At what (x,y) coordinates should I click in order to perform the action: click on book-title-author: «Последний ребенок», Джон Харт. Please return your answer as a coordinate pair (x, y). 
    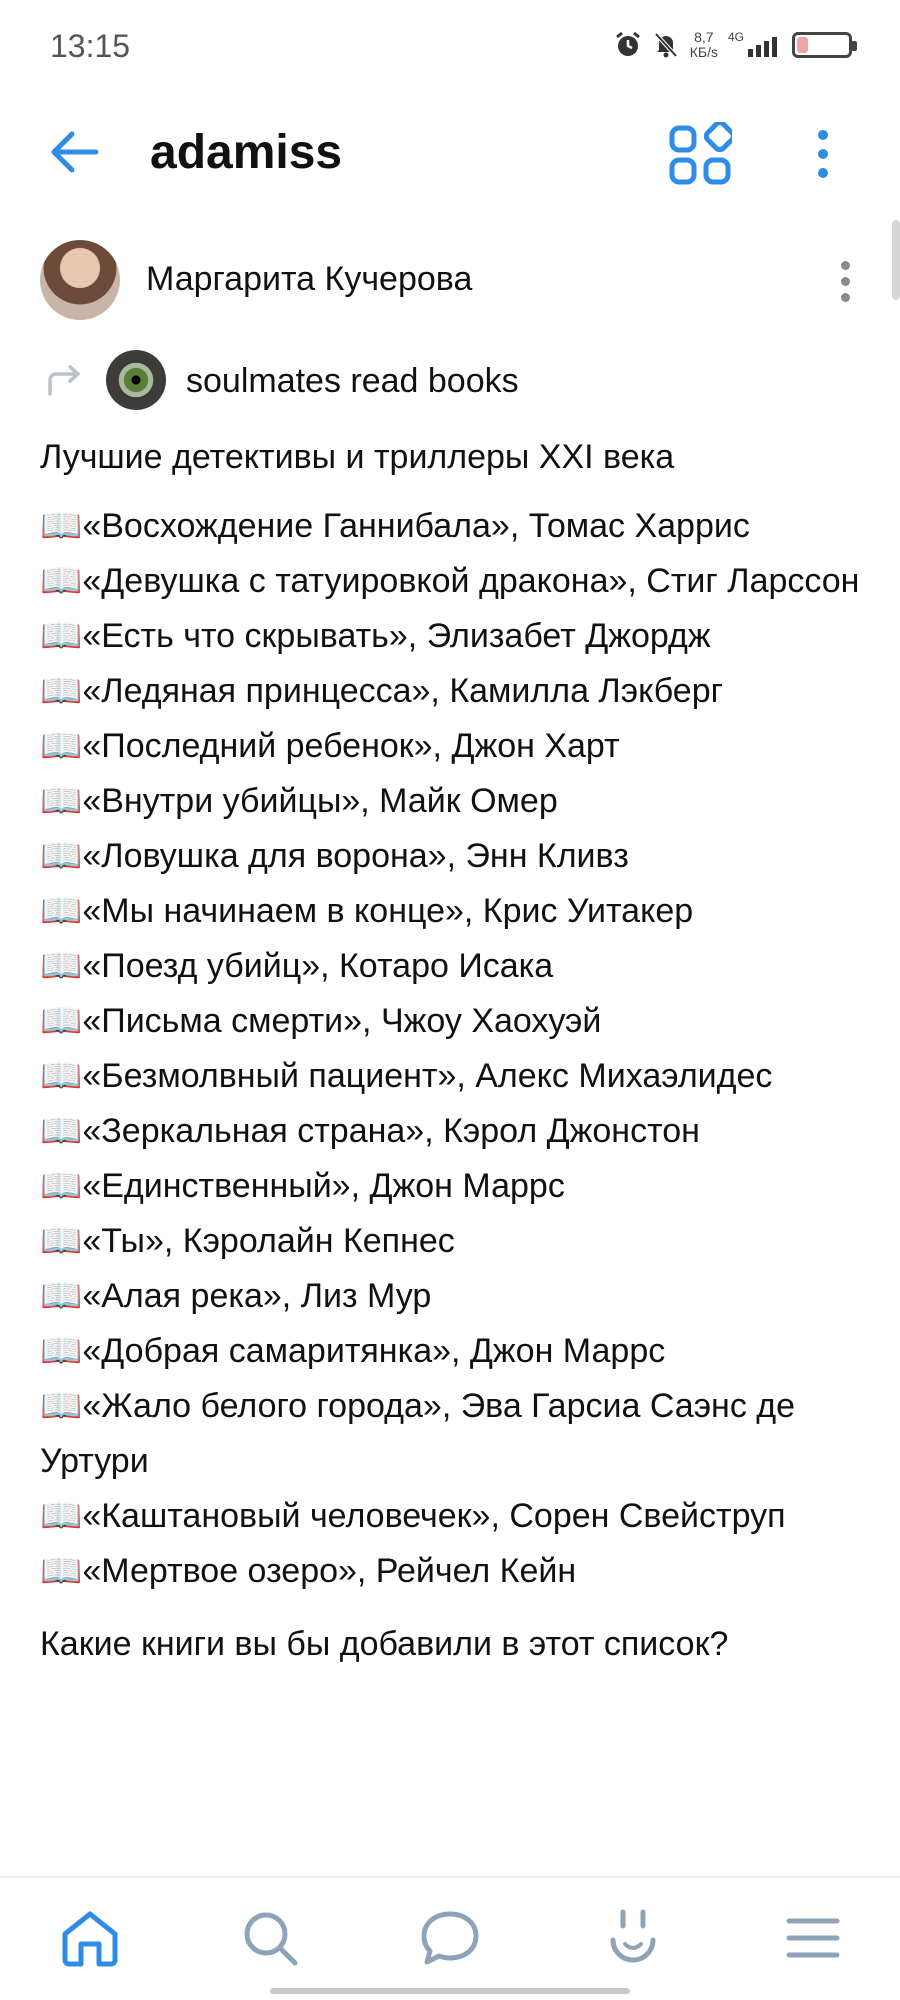
    Looking at the image, I should click on (351, 746).